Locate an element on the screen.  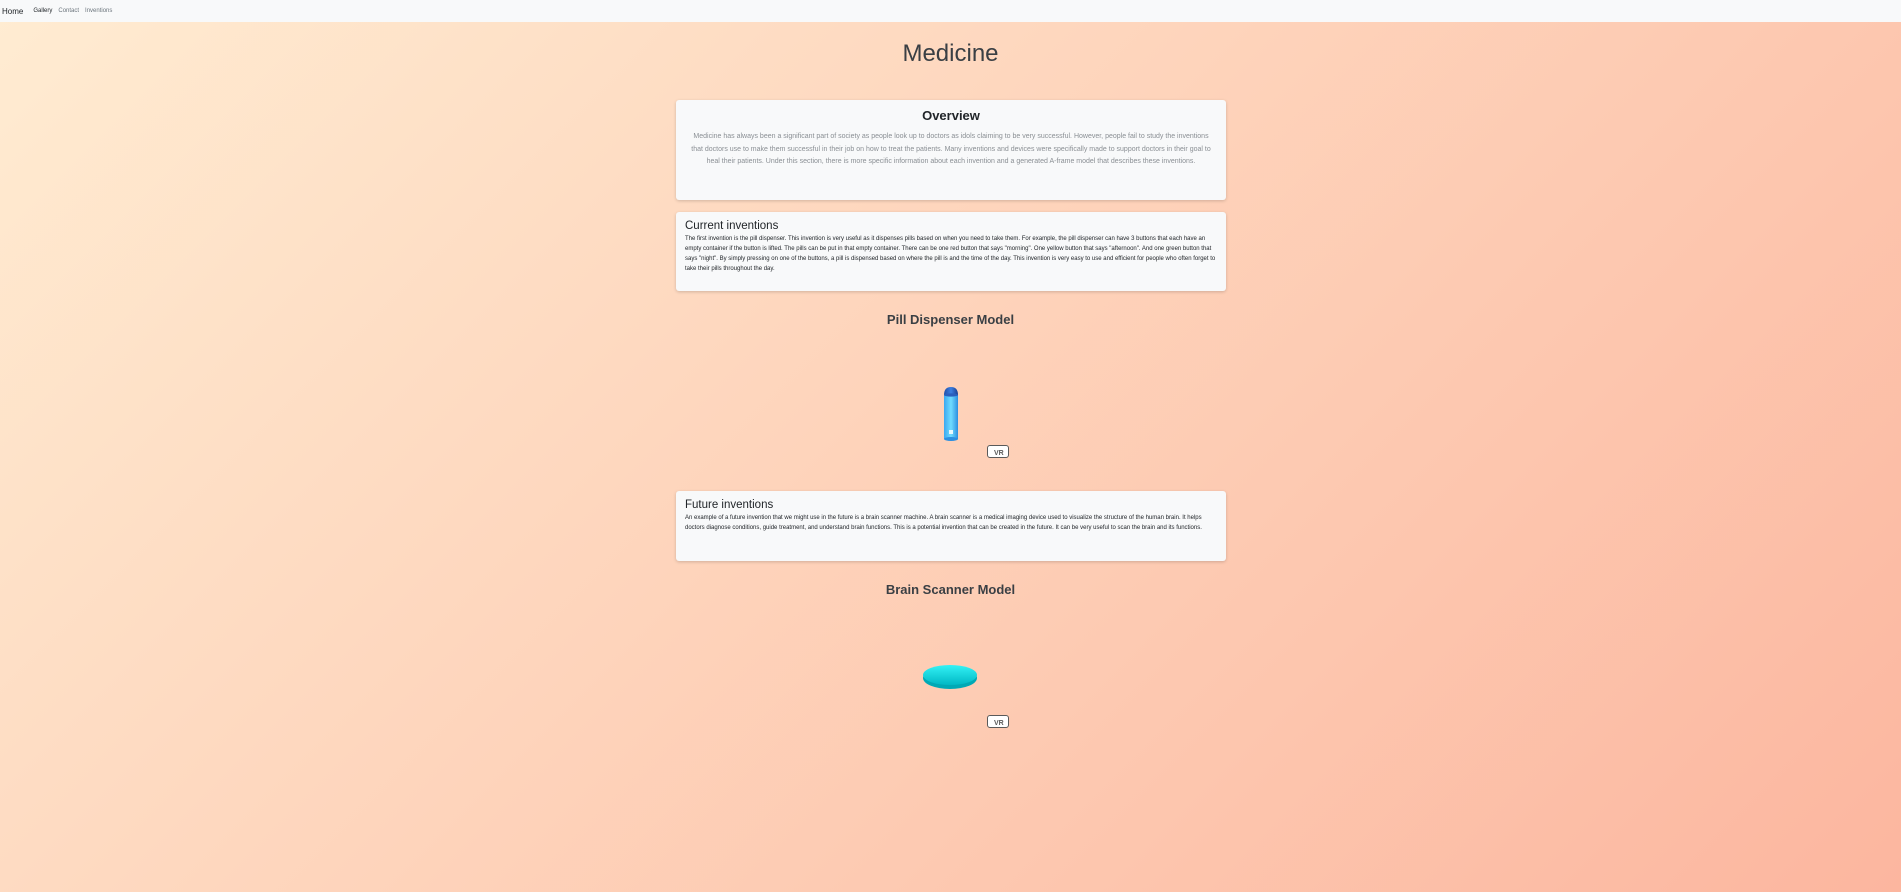
pill-dispenser-3d-scene is located at coordinates (951, 414).